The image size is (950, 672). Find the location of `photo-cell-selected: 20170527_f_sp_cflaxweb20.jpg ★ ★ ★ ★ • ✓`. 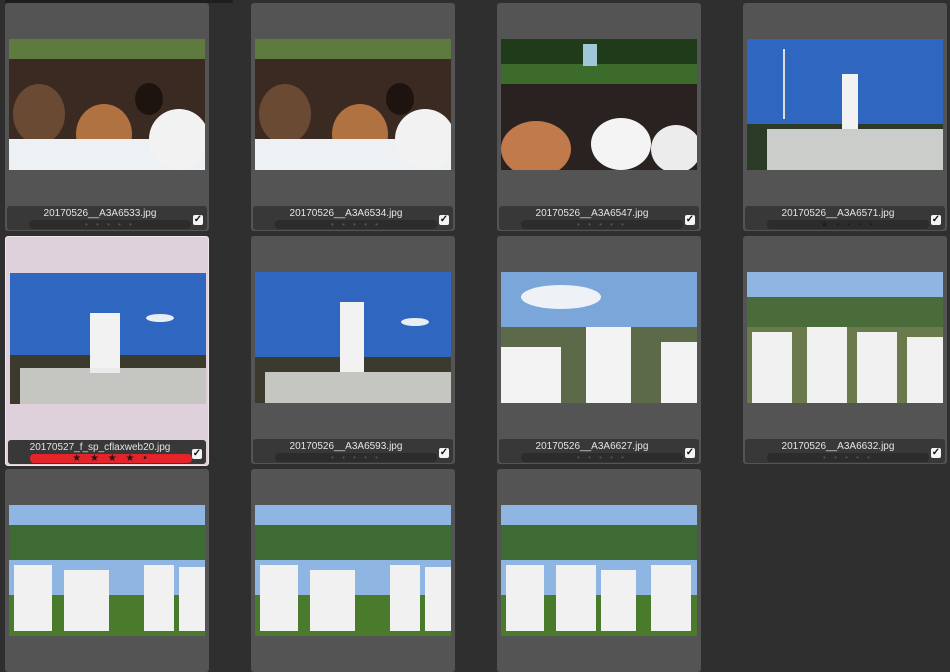

photo-cell-selected: 20170527_f_sp_cflaxweb20.jpg ★ ★ ★ ★ • ✓ is located at coordinates (107, 351).